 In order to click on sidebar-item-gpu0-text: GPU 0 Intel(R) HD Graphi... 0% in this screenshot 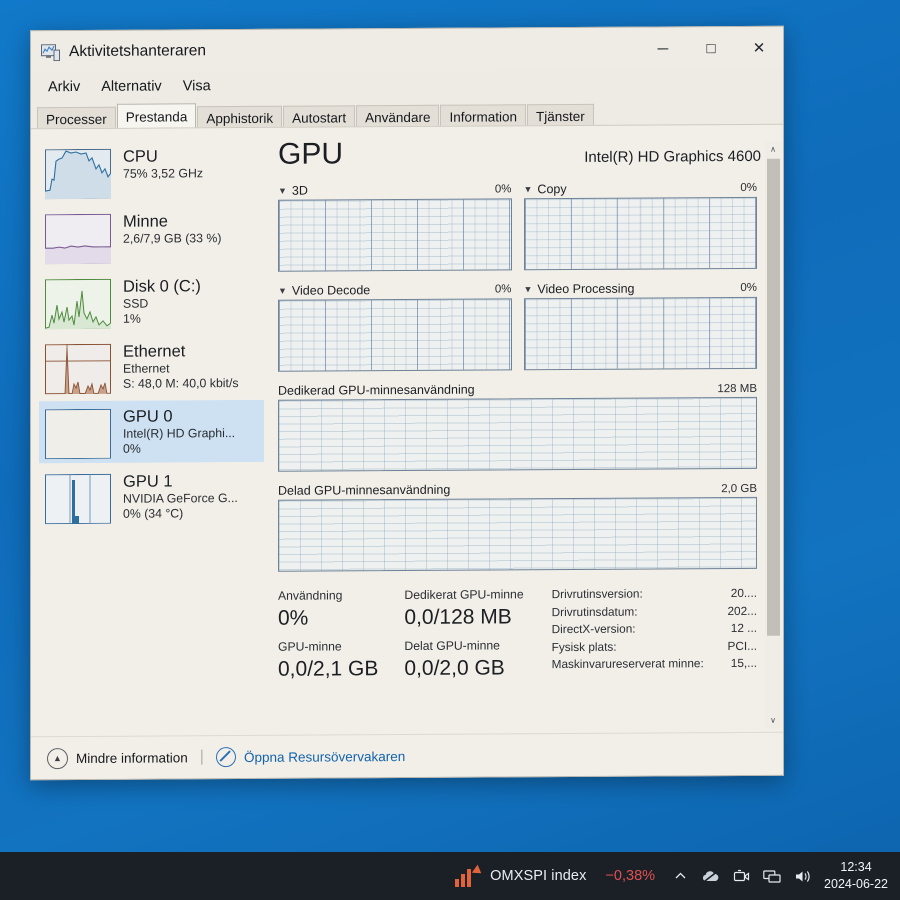, I will do `click(179, 431)`.